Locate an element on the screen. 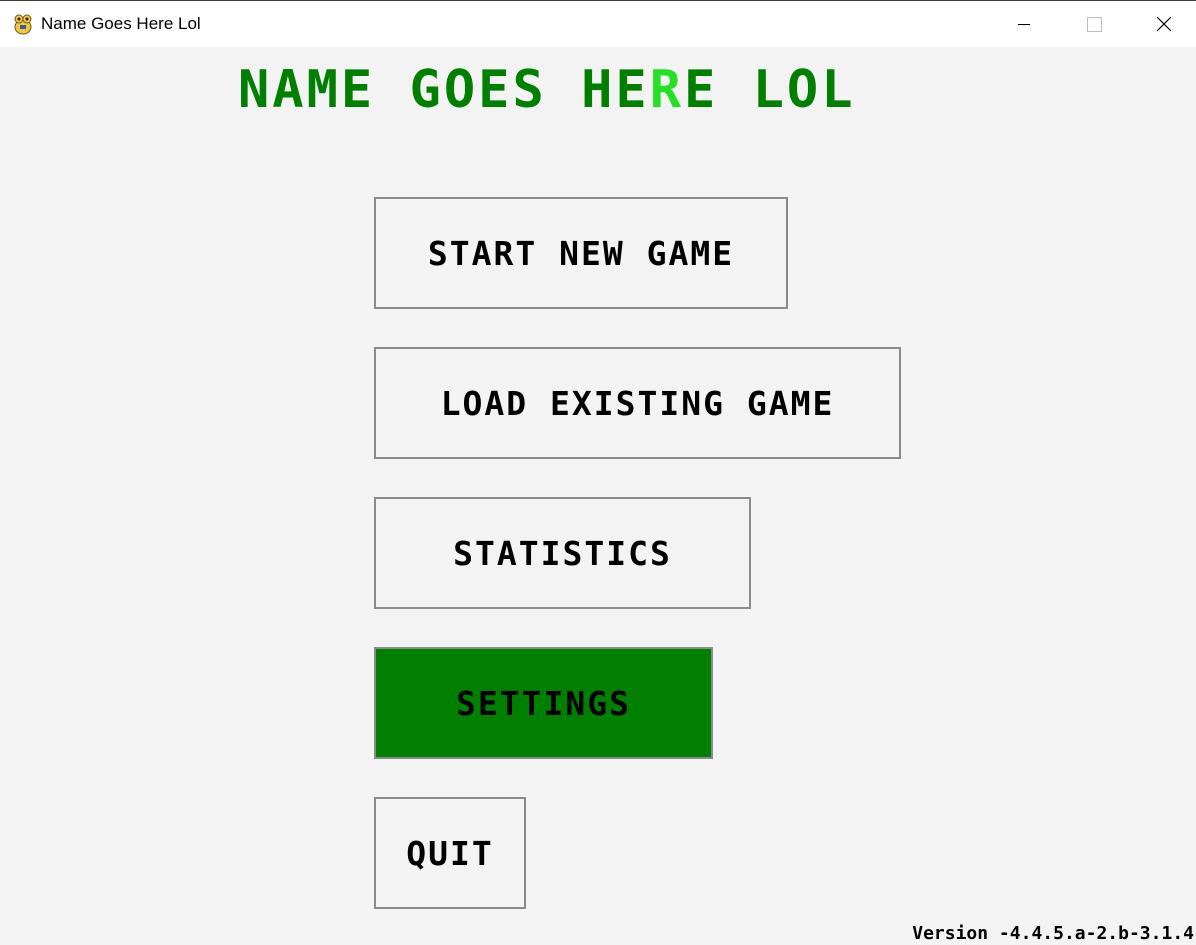  game-title: NAME GOES HERE LOL is located at coordinates (618, 90).